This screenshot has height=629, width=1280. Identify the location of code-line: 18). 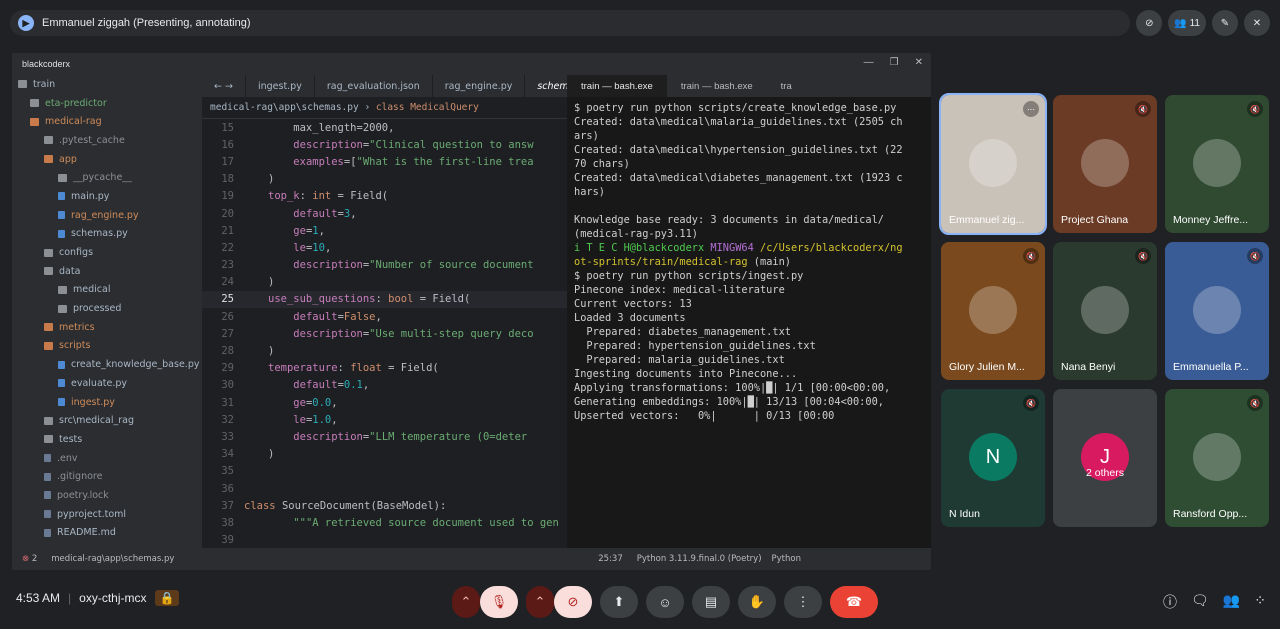
(384, 179).